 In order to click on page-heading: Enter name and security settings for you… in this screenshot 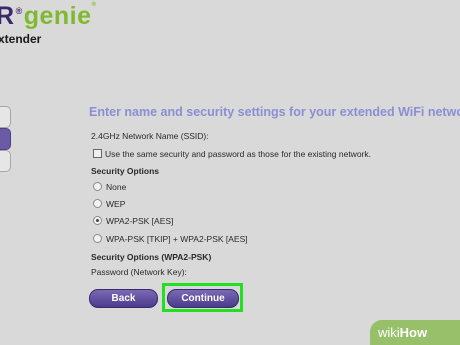, I will do `click(274, 112)`.